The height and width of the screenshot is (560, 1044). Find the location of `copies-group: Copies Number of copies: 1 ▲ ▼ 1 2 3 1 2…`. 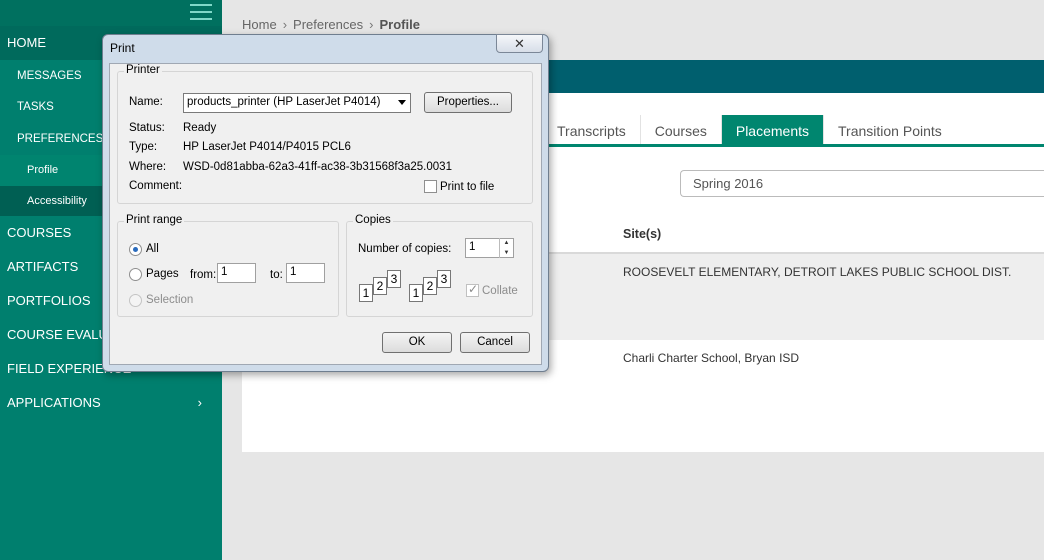

copies-group: Copies Number of copies: 1 ▲ ▼ 1 2 3 1 2… is located at coordinates (439, 265).